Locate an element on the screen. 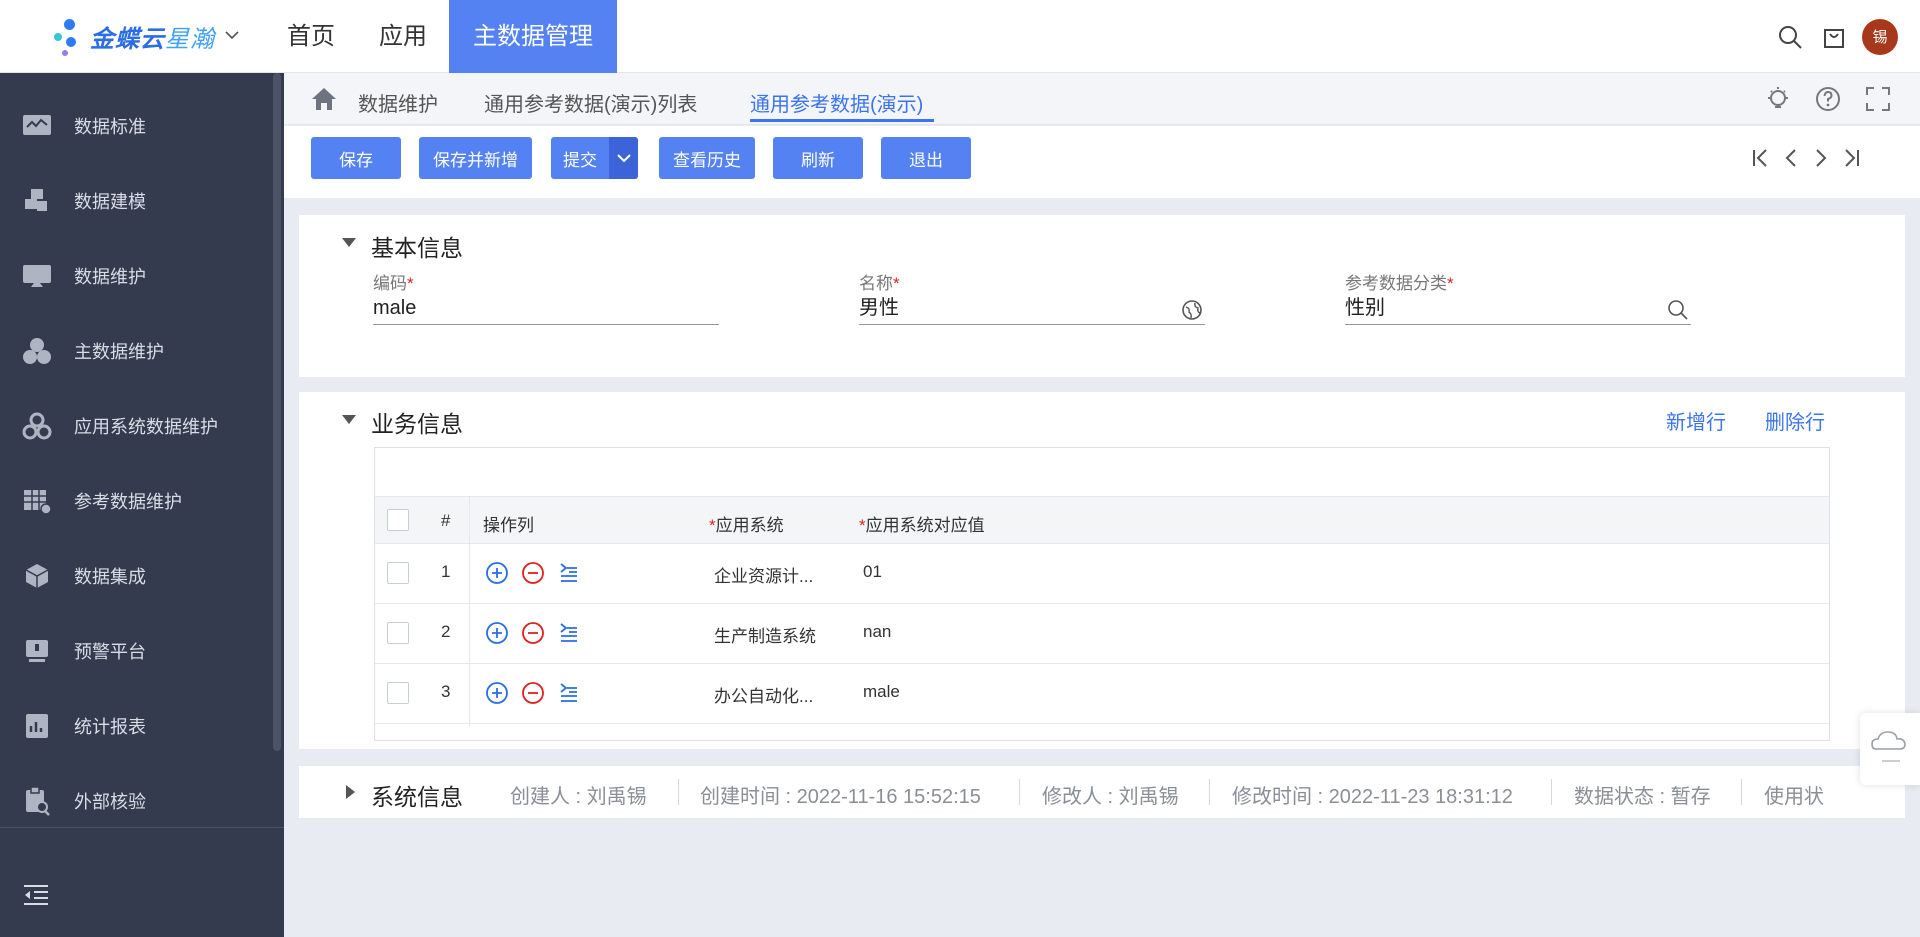  name-field: 名称* 男性 is located at coordinates (1032, 297).